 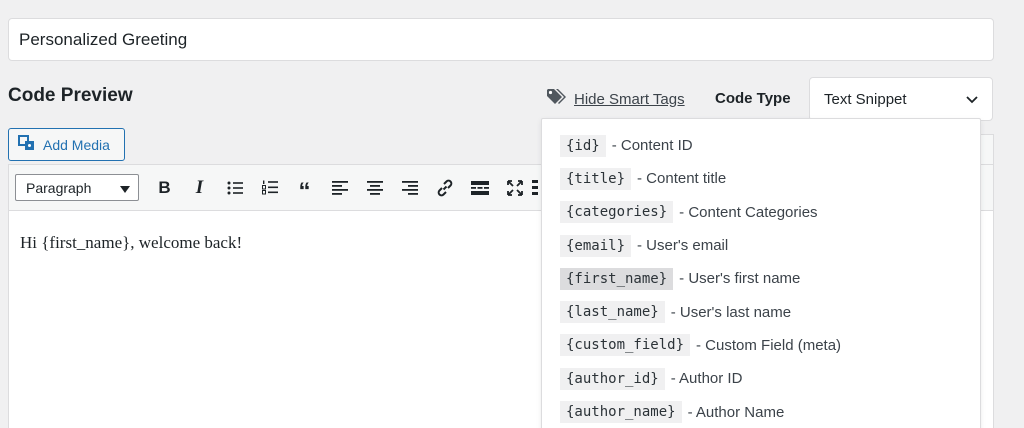 I want to click on smart-tag-code: {categories}, so click(x=617, y=212).